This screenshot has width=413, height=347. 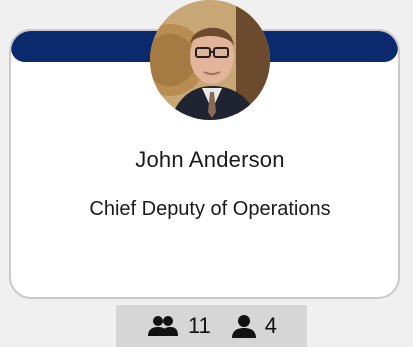 I want to click on avatar, so click(x=210, y=60).